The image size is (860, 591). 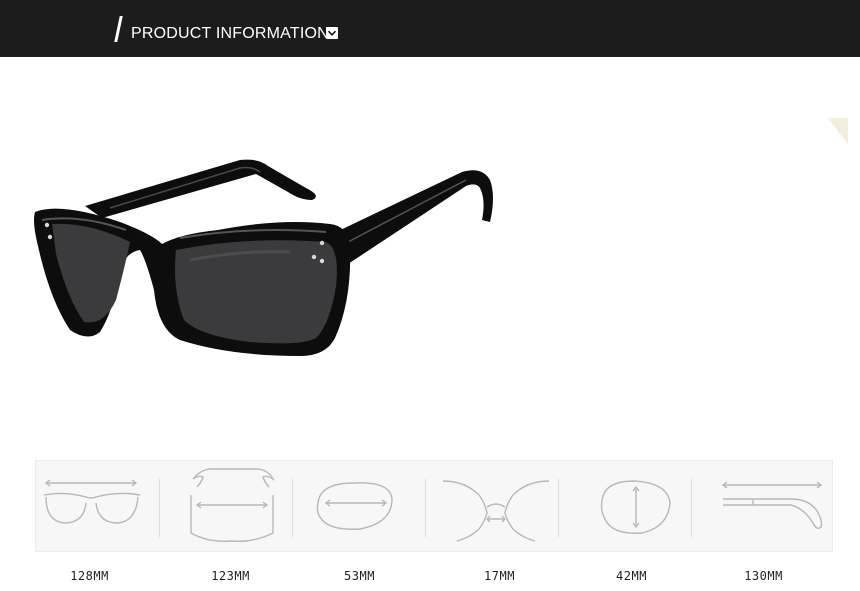 I want to click on corner-shape-icon, so click(x=838, y=131).